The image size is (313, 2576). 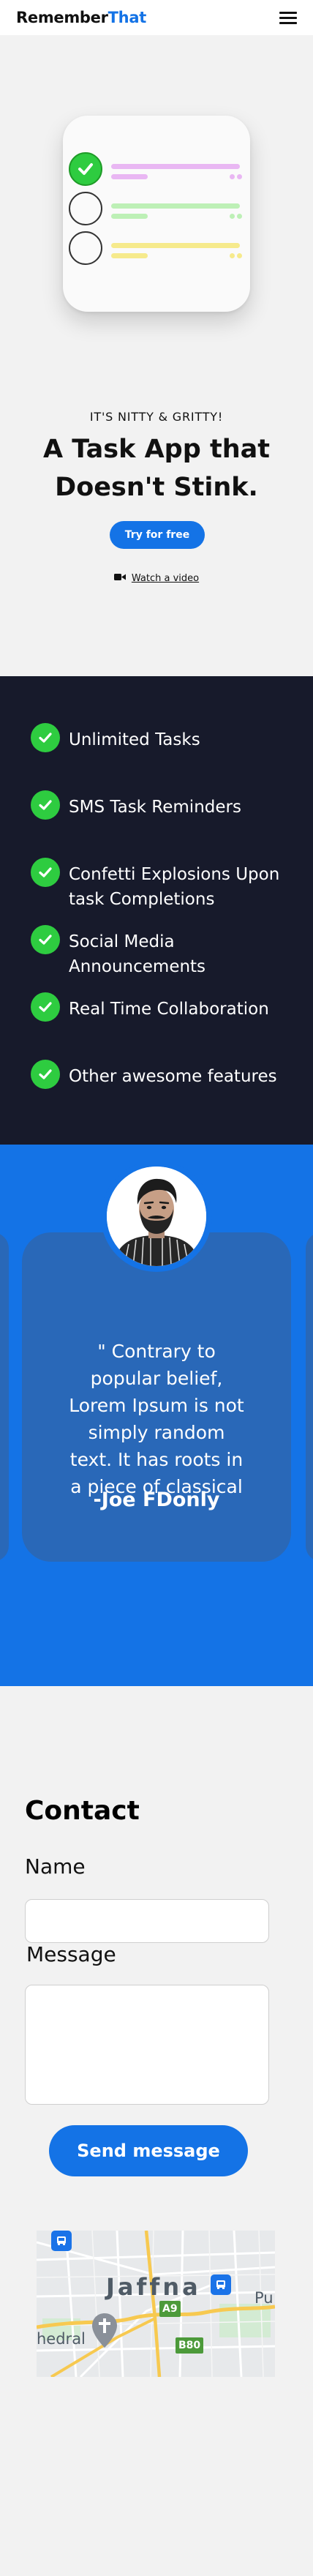 What do you see at coordinates (190, 2345) in the screenshot?
I see `route-b80-shield: B80` at bounding box center [190, 2345].